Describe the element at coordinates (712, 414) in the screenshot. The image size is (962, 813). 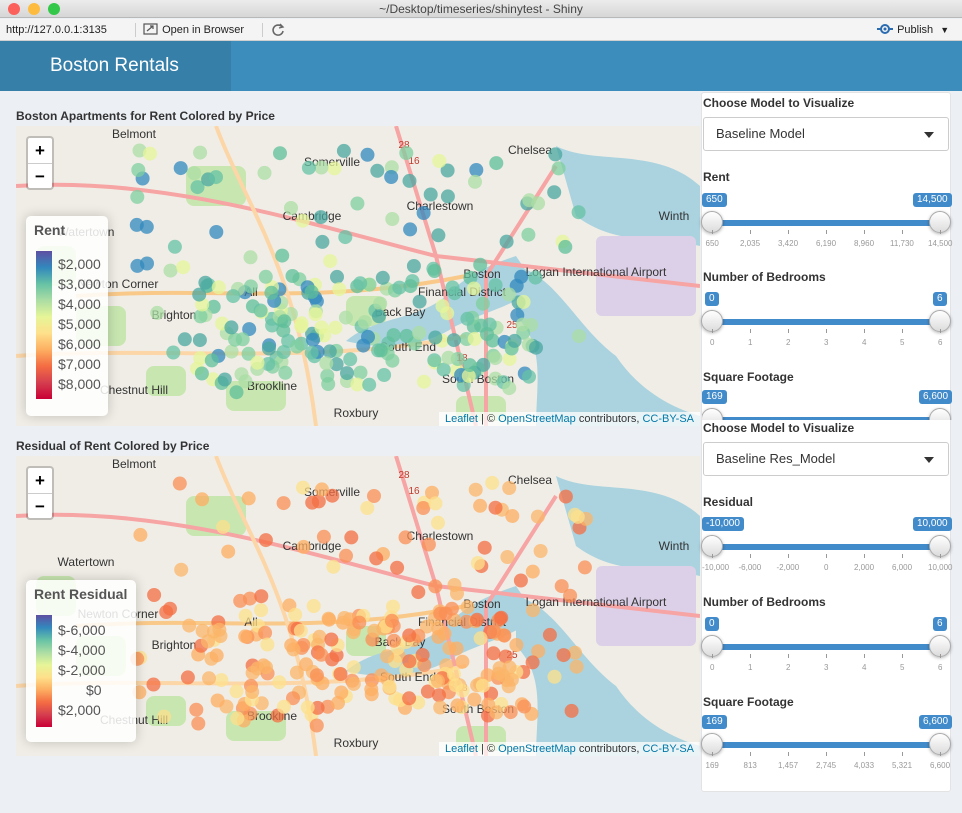
I see `slider-min-handle` at that location.